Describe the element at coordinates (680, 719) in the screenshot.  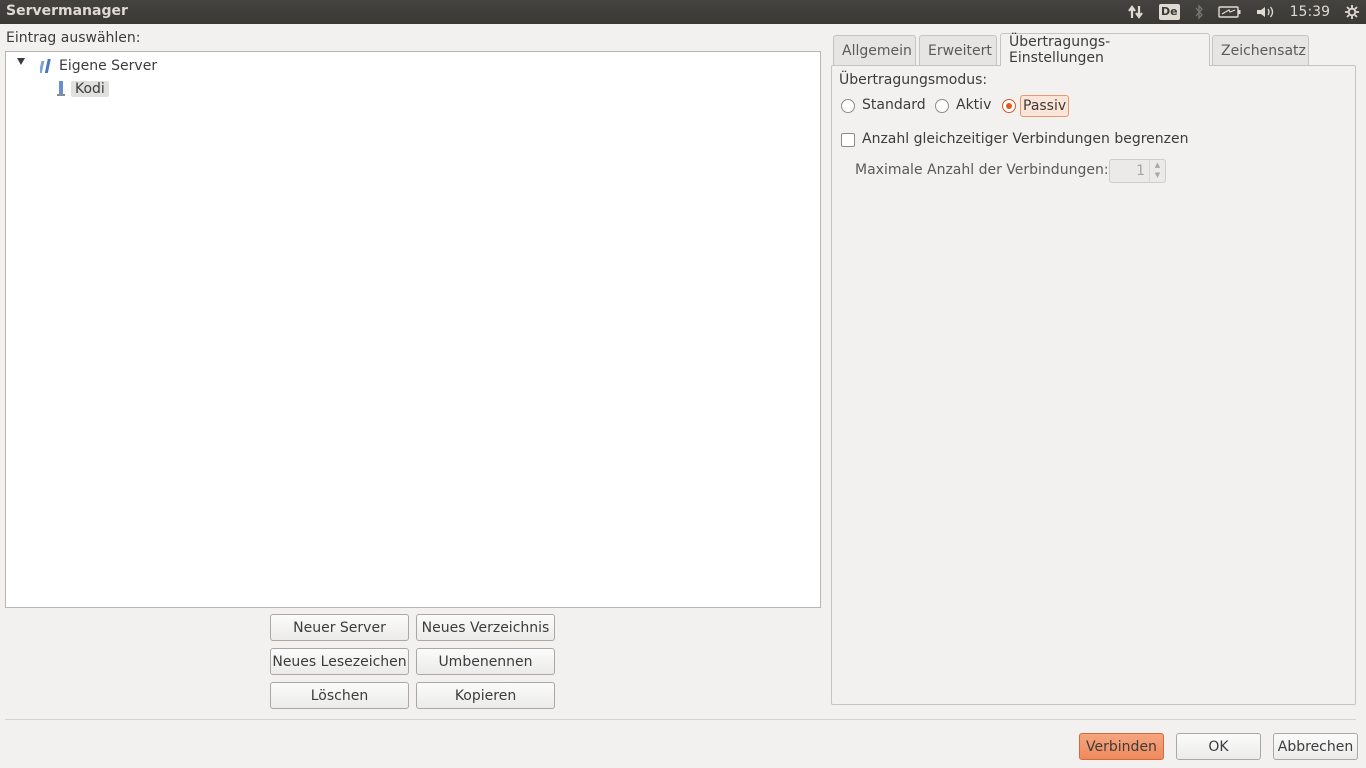
I see `footer-divider` at that location.